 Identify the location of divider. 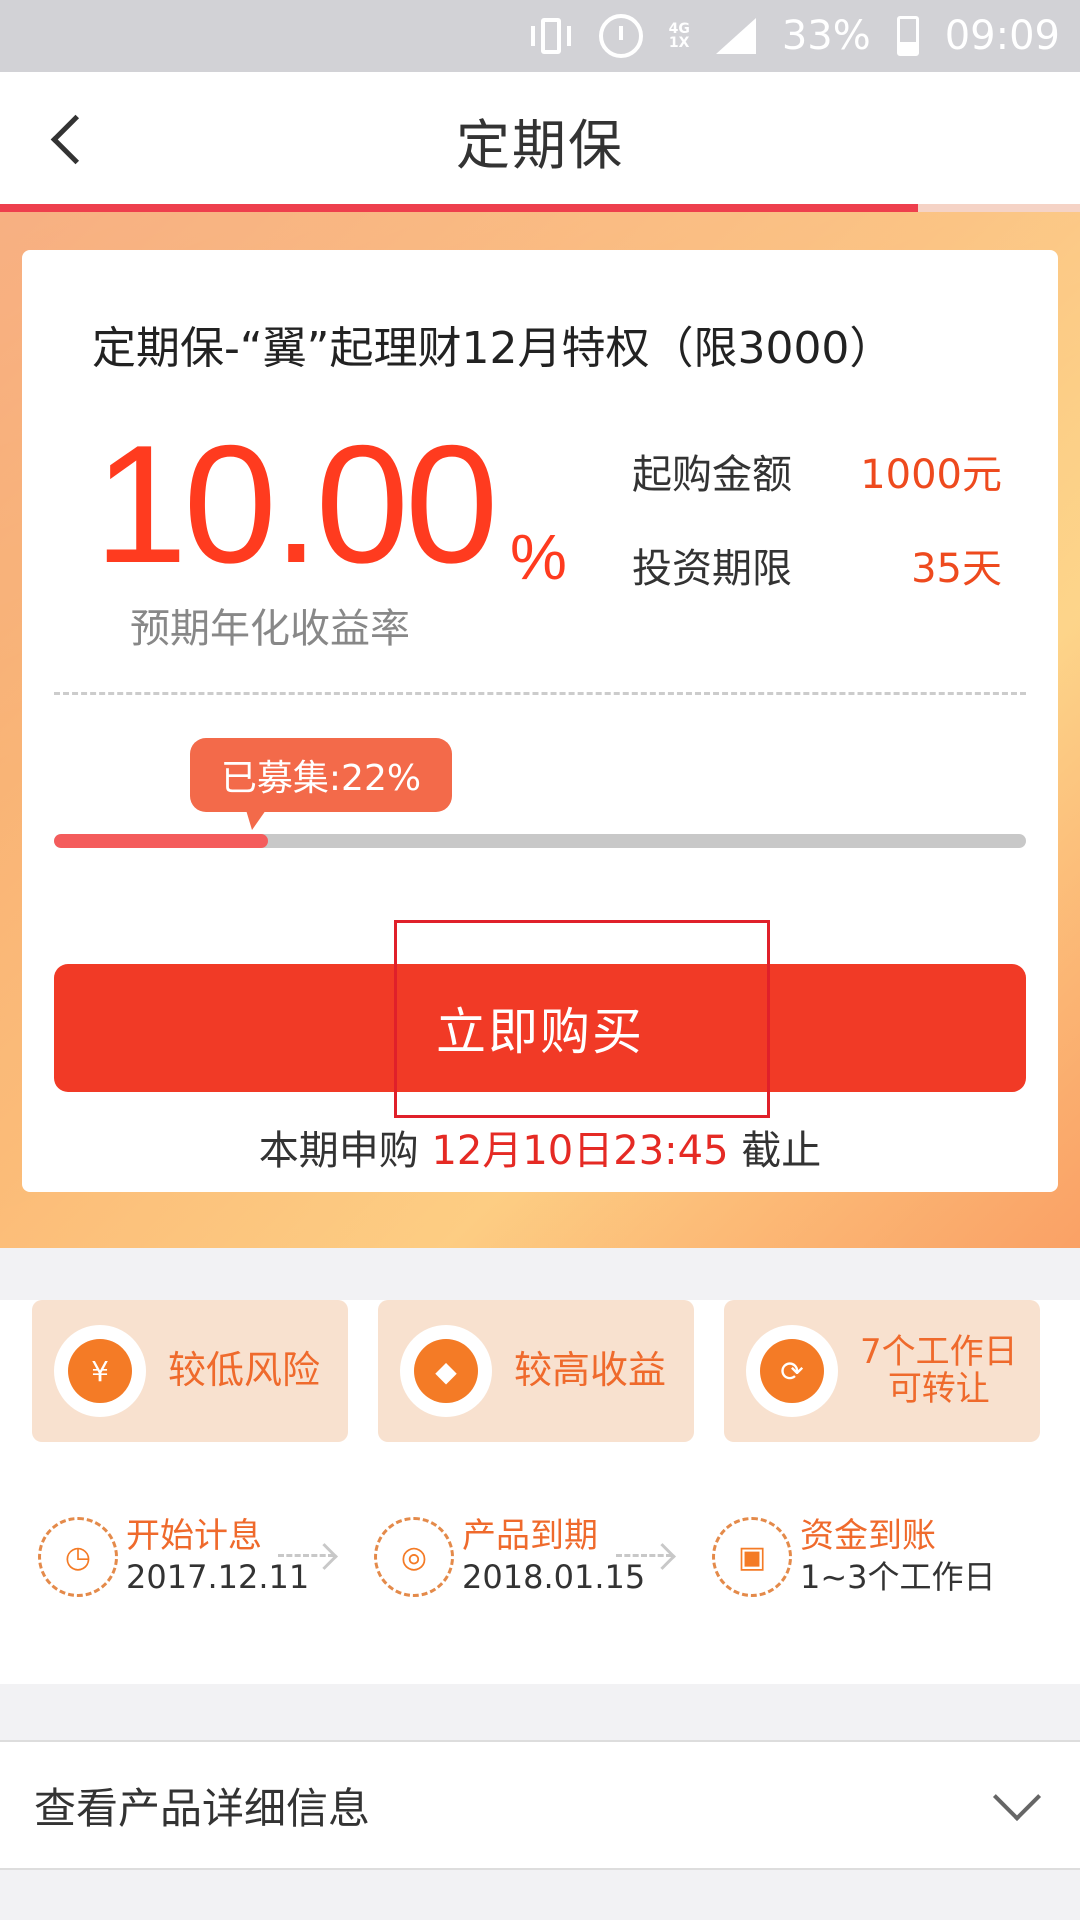
(540, 693).